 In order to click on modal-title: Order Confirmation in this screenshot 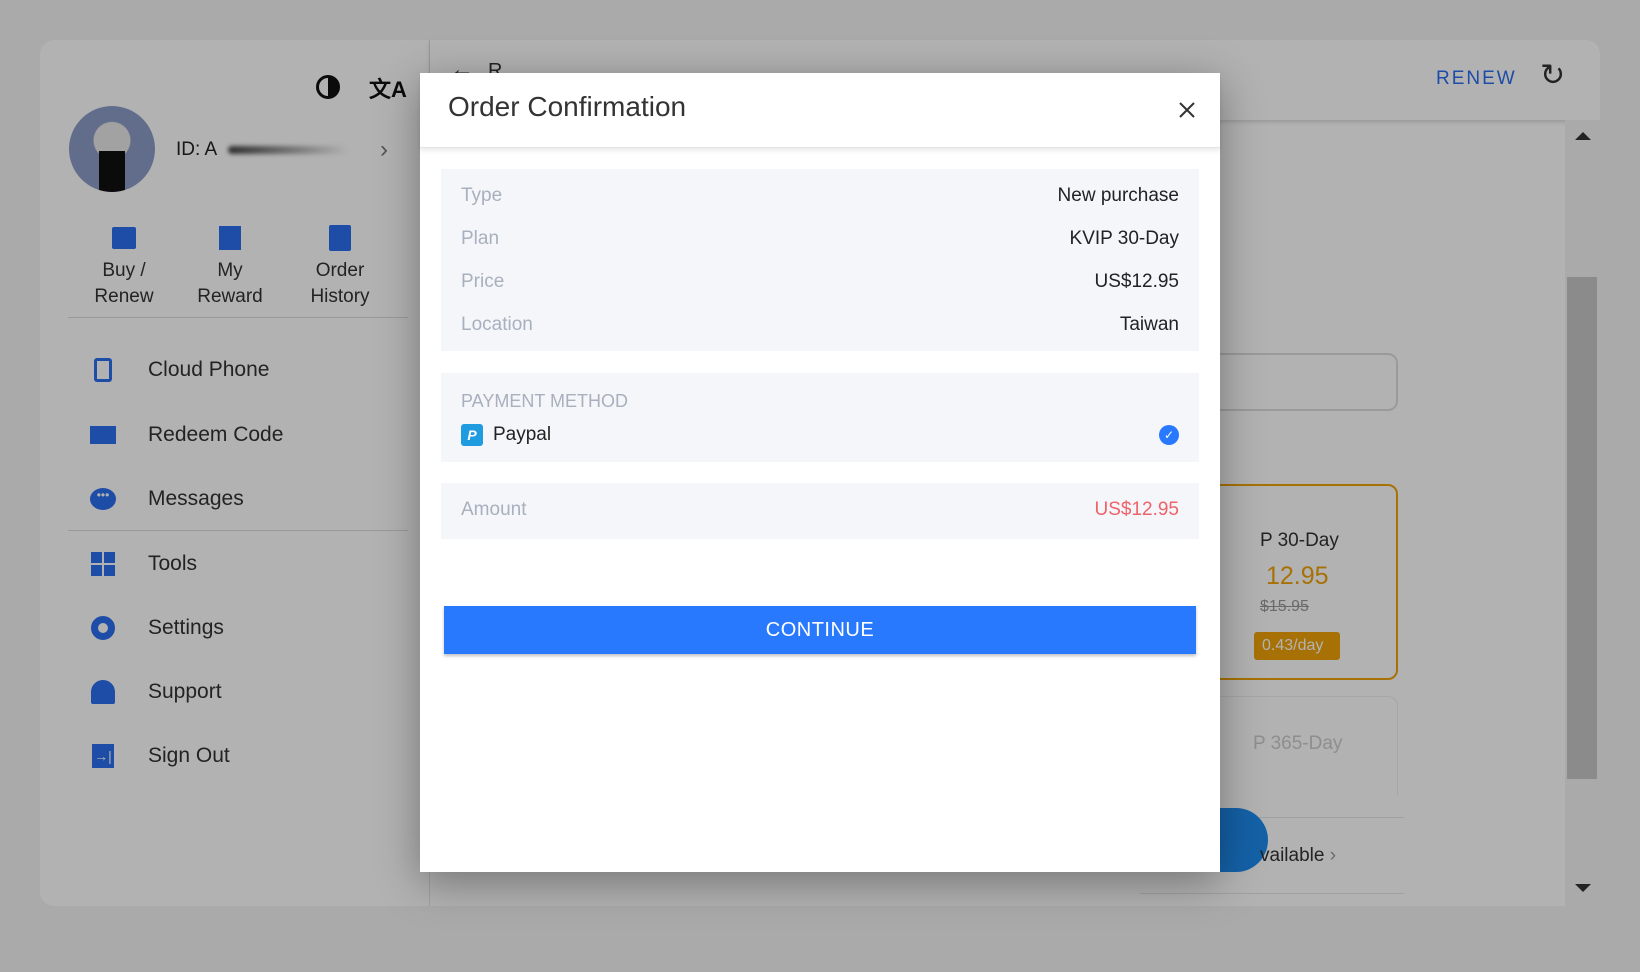, I will do `click(567, 106)`.